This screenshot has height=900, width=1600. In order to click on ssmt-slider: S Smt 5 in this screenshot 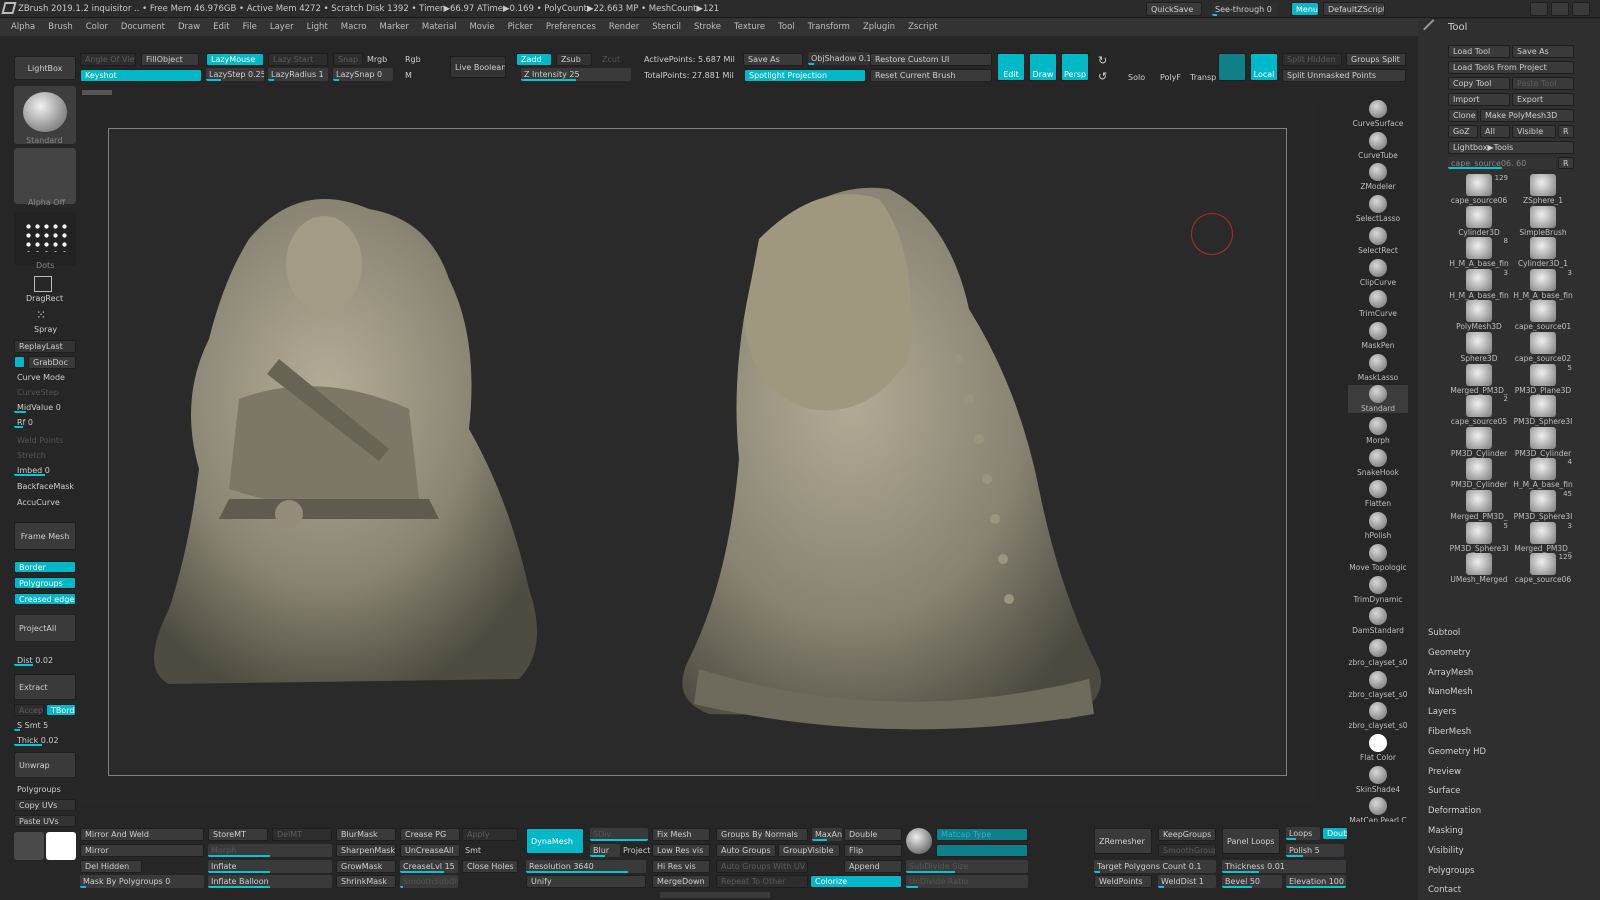, I will do `click(45, 725)`.